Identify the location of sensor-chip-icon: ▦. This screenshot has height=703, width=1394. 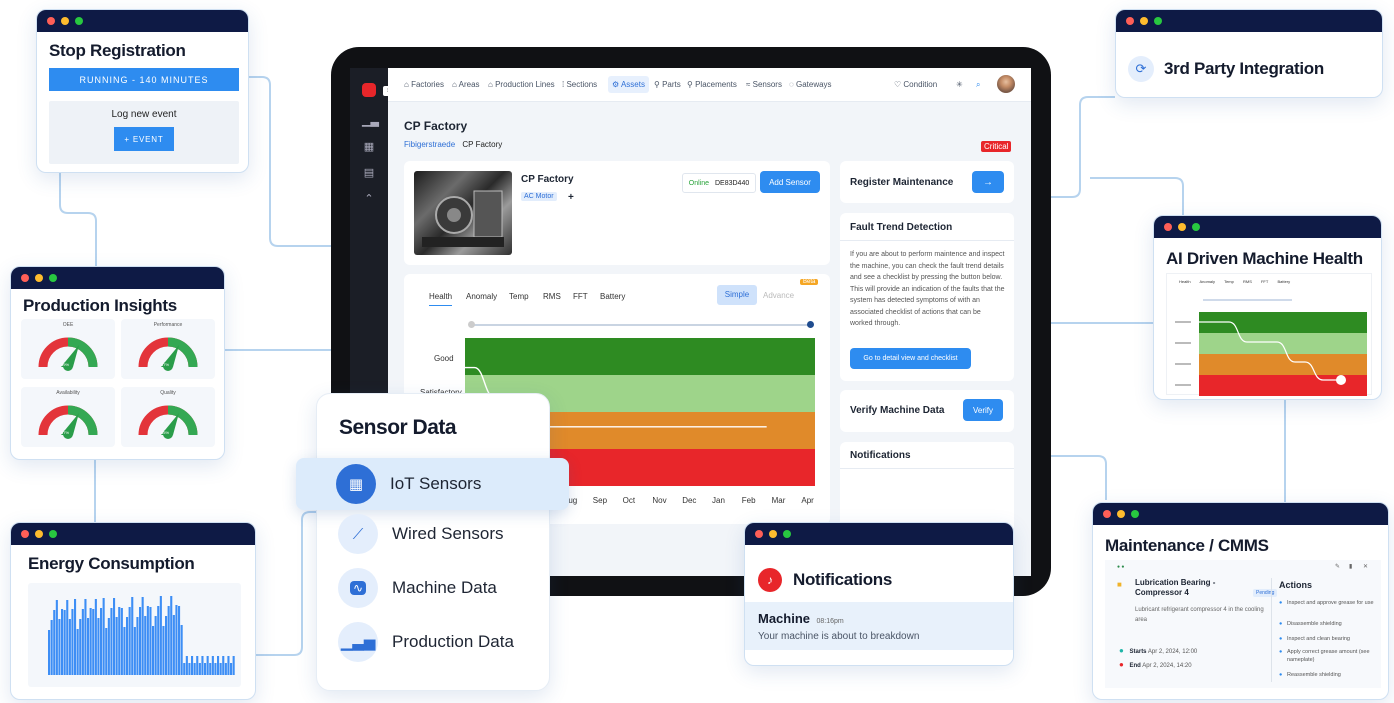
(356, 484).